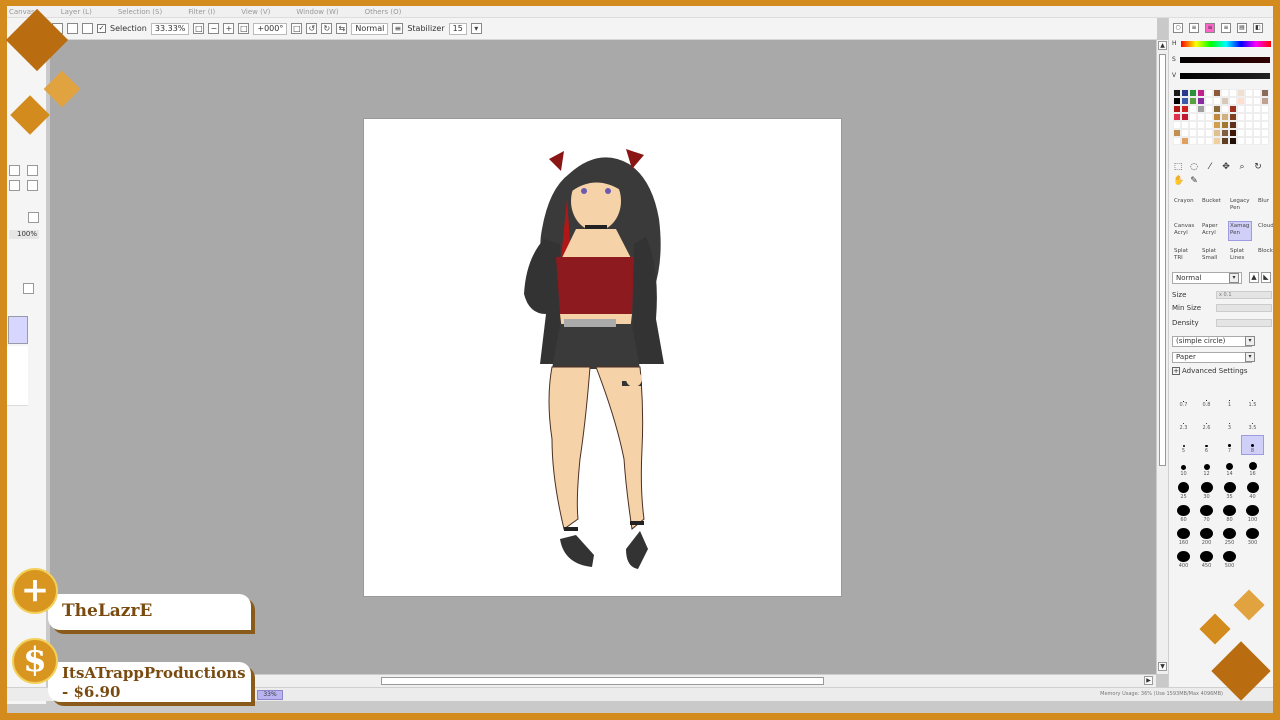  I want to click on brush-size-option: 10, so click(1183, 468).